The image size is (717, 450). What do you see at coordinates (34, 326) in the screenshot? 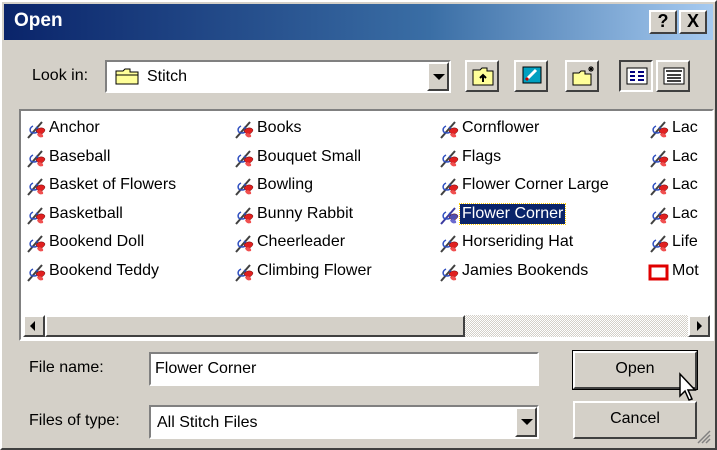
I see `scroll-left-button` at bounding box center [34, 326].